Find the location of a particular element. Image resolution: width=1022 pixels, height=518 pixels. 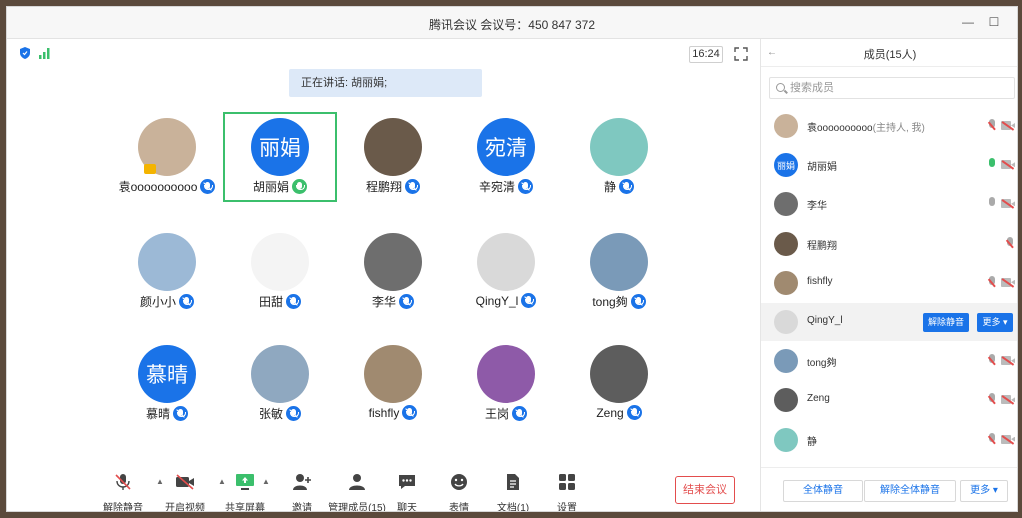

member-name-row: QingY_l is located at coordinates (825, 320).